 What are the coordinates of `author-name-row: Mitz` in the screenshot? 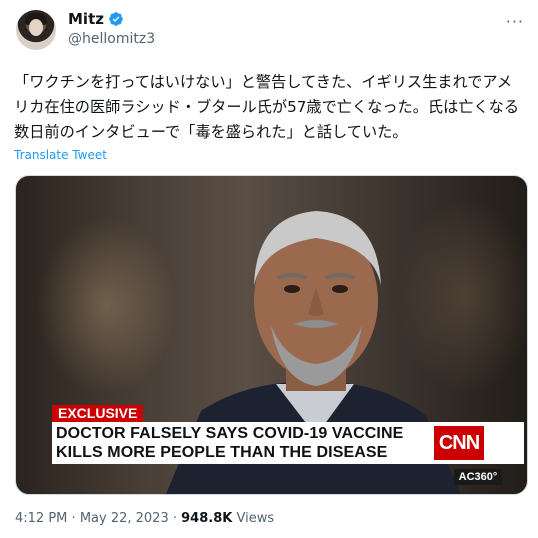 It's located at (96, 19).